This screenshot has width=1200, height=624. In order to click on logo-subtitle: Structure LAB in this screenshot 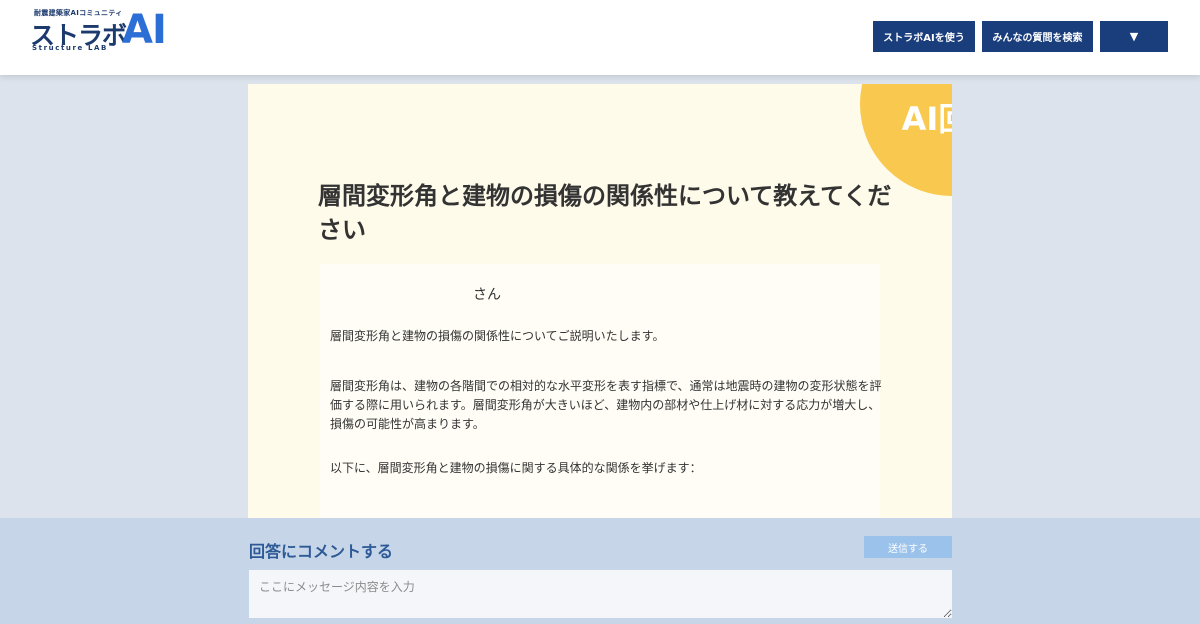, I will do `click(70, 48)`.